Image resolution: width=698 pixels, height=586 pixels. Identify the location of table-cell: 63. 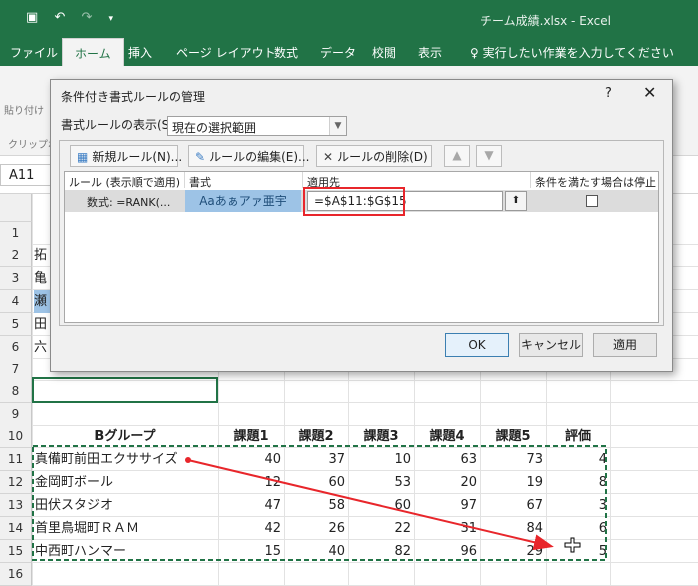
(447, 459).